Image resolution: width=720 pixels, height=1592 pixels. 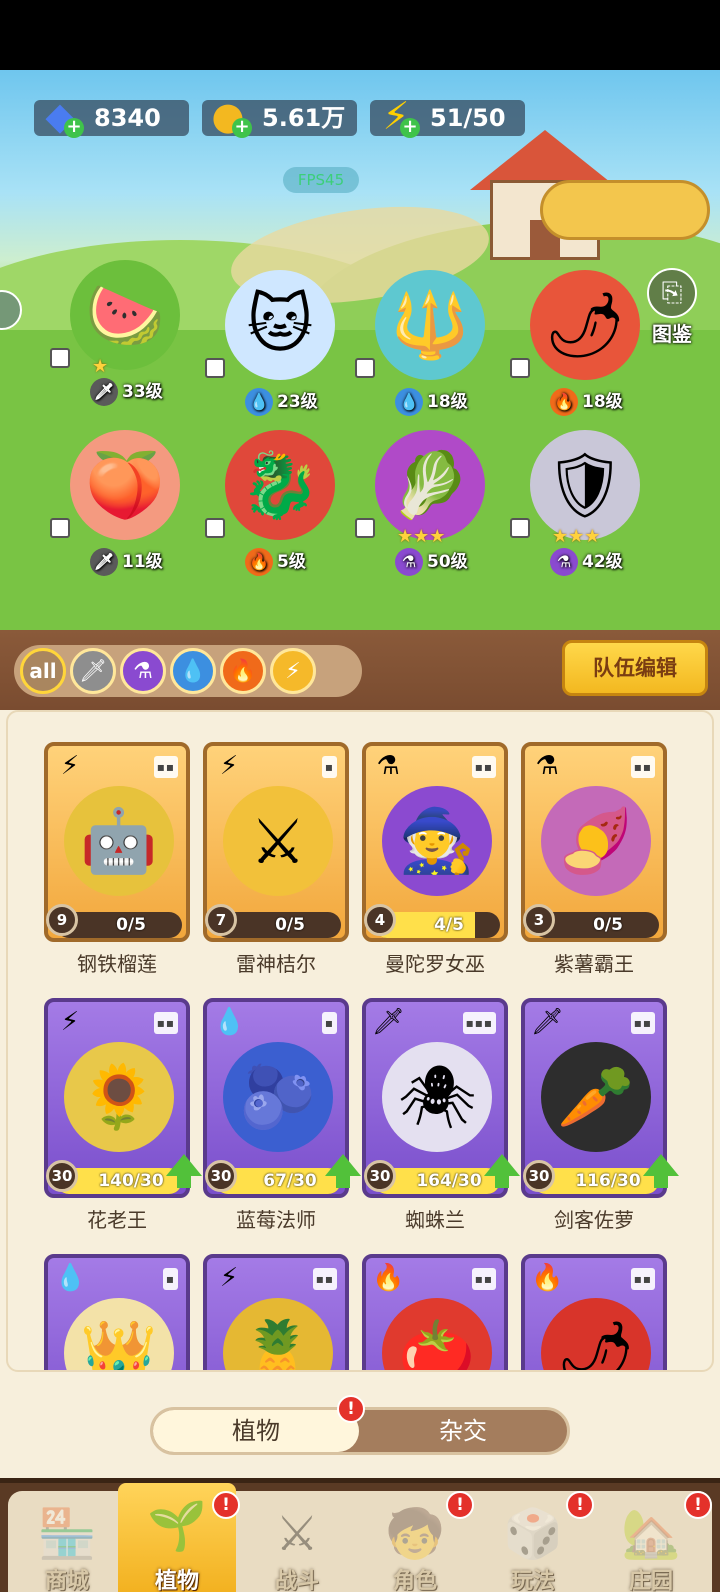 What do you see at coordinates (293, 671) in the screenshot?
I see `lightning-filter-icon: ⚡` at bounding box center [293, 671].